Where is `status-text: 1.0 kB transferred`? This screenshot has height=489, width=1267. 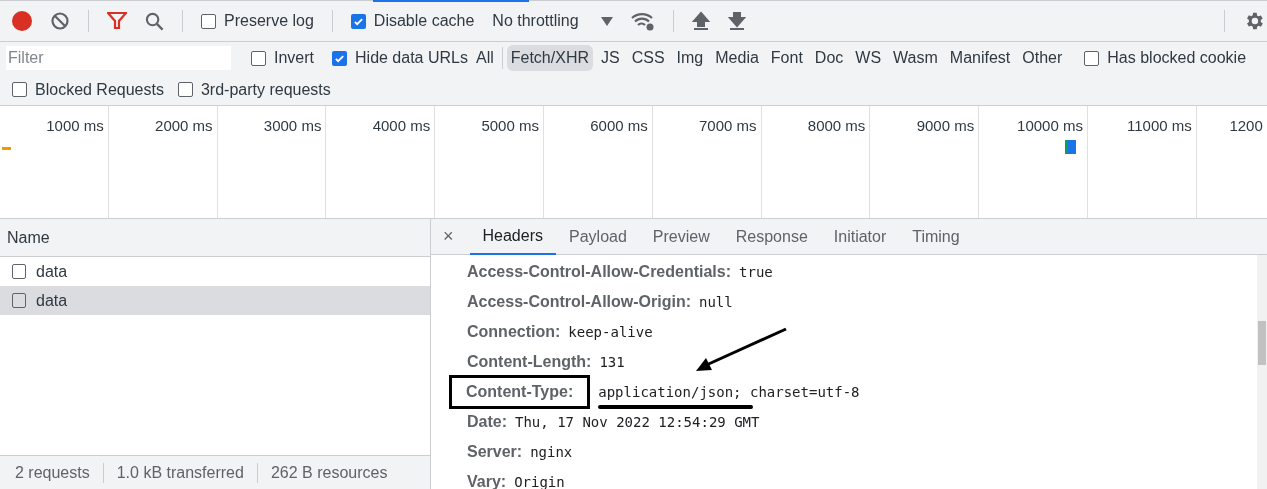 status-text: 1.0 kB transferred is located at coordinates (180, 472).